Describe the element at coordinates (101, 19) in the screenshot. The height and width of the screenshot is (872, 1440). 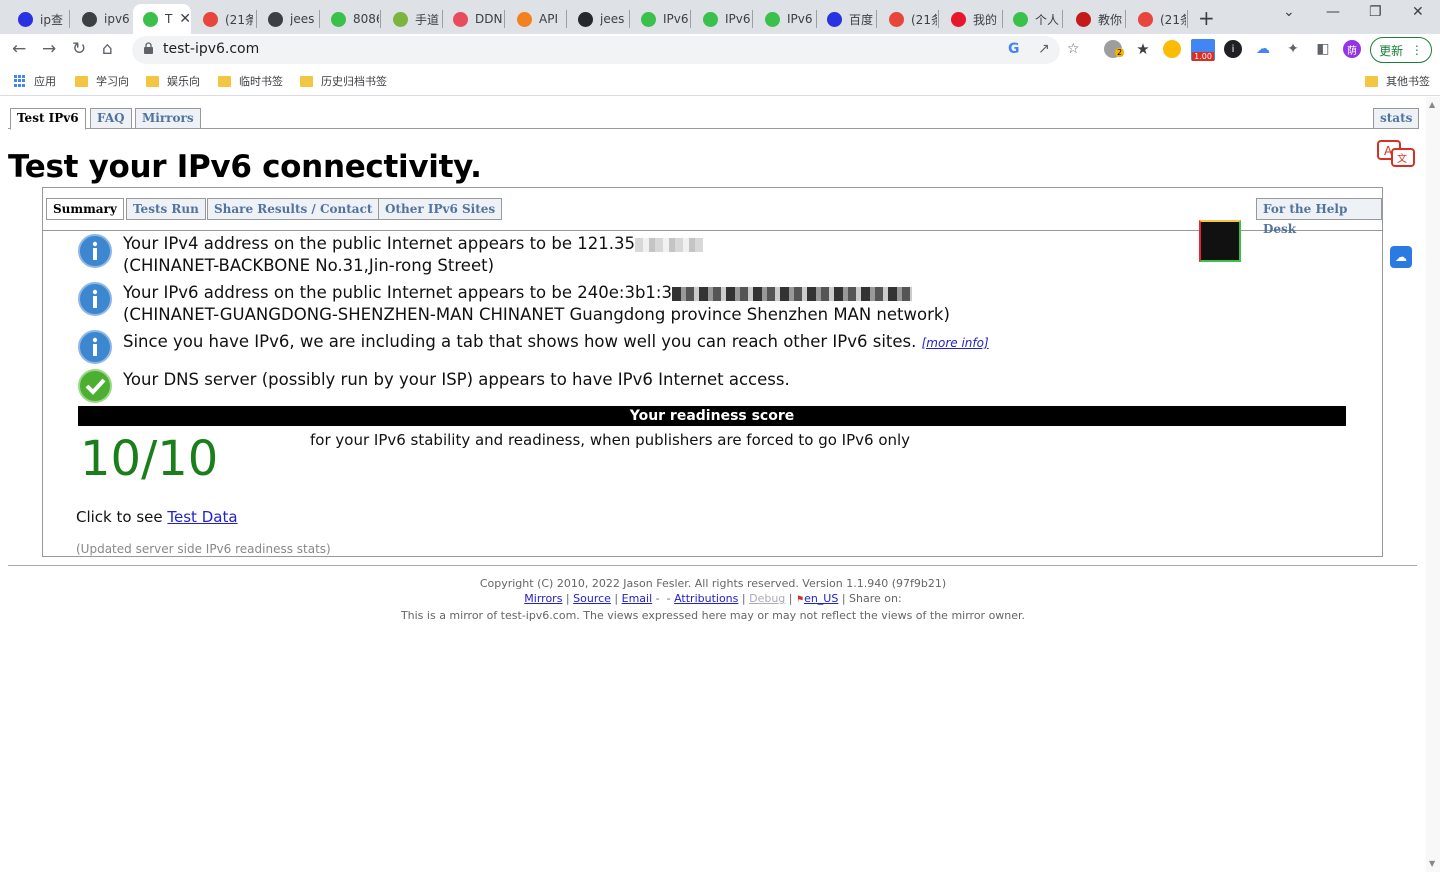
I see `browser-tab: ipv6` at that location.